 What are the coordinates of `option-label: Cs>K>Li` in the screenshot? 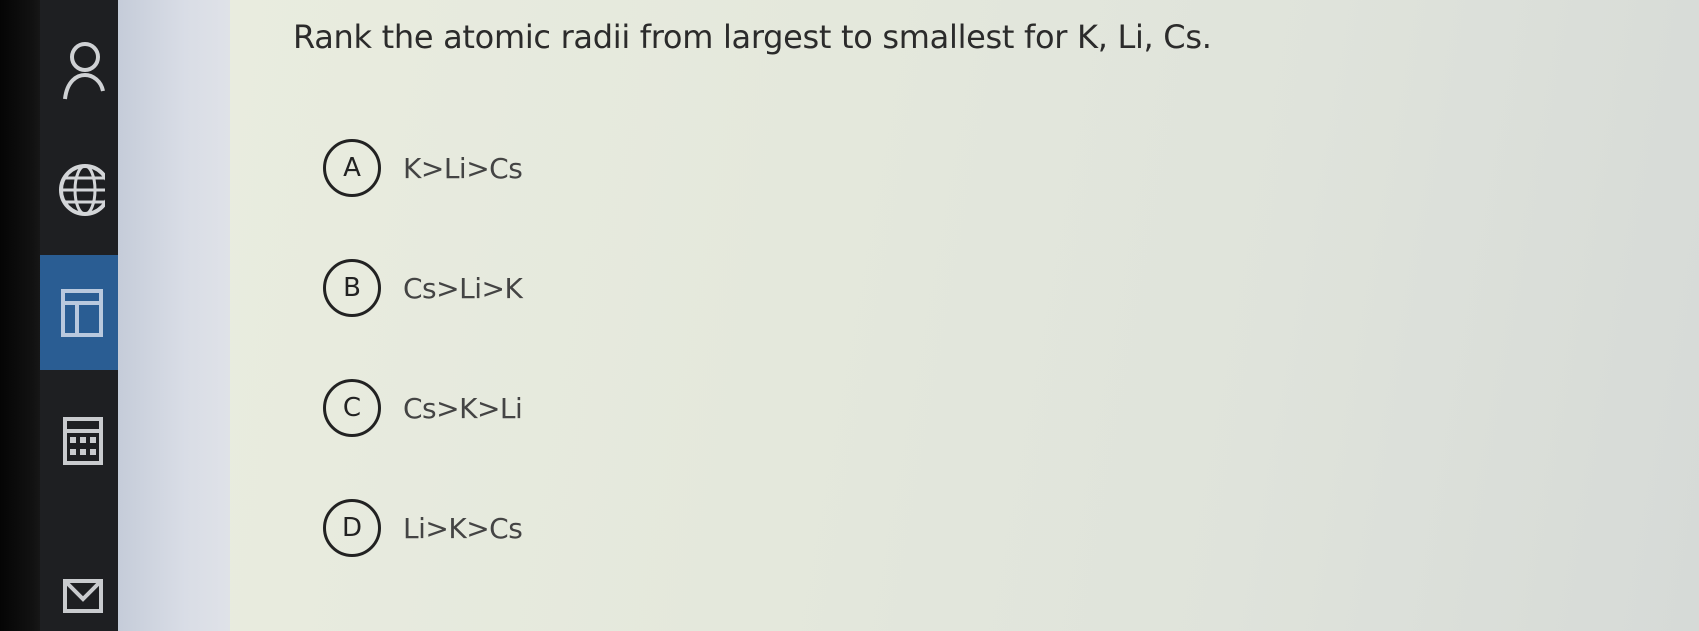 It's located at (463, 408).